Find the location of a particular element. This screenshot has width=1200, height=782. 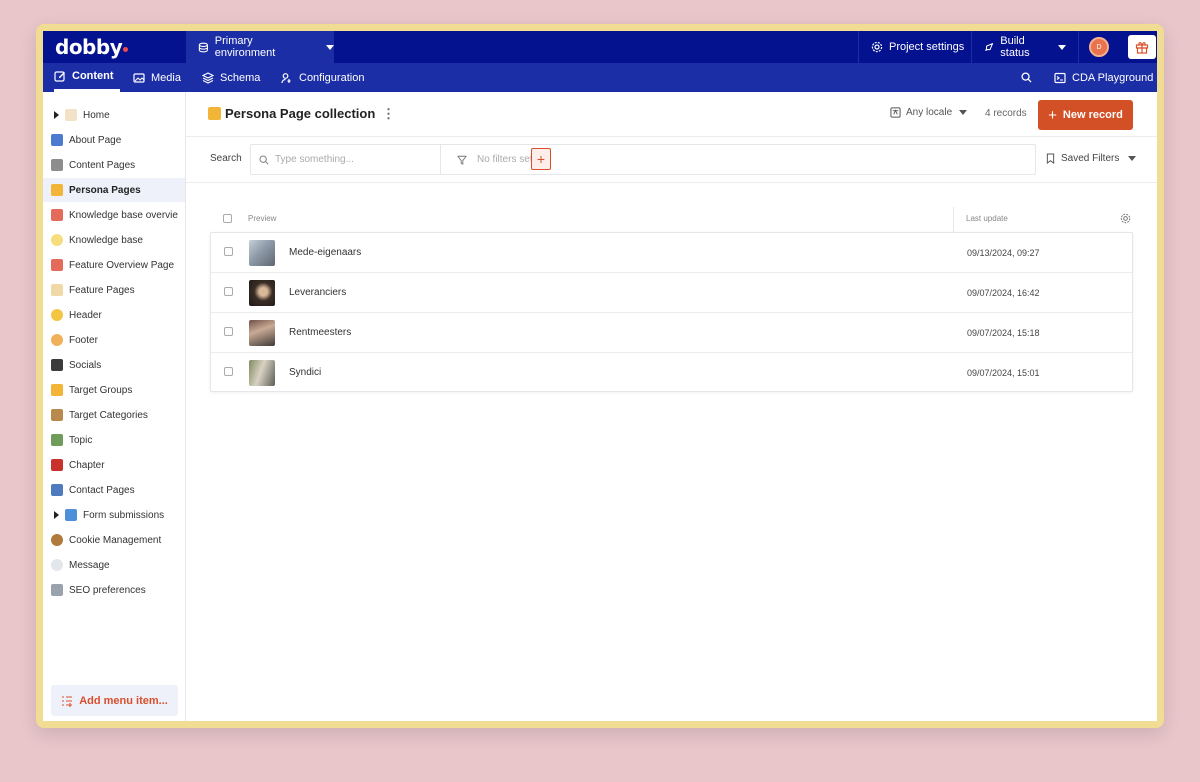

cda-playground-button: CDA Playground is located at coordinates (1103, 77).